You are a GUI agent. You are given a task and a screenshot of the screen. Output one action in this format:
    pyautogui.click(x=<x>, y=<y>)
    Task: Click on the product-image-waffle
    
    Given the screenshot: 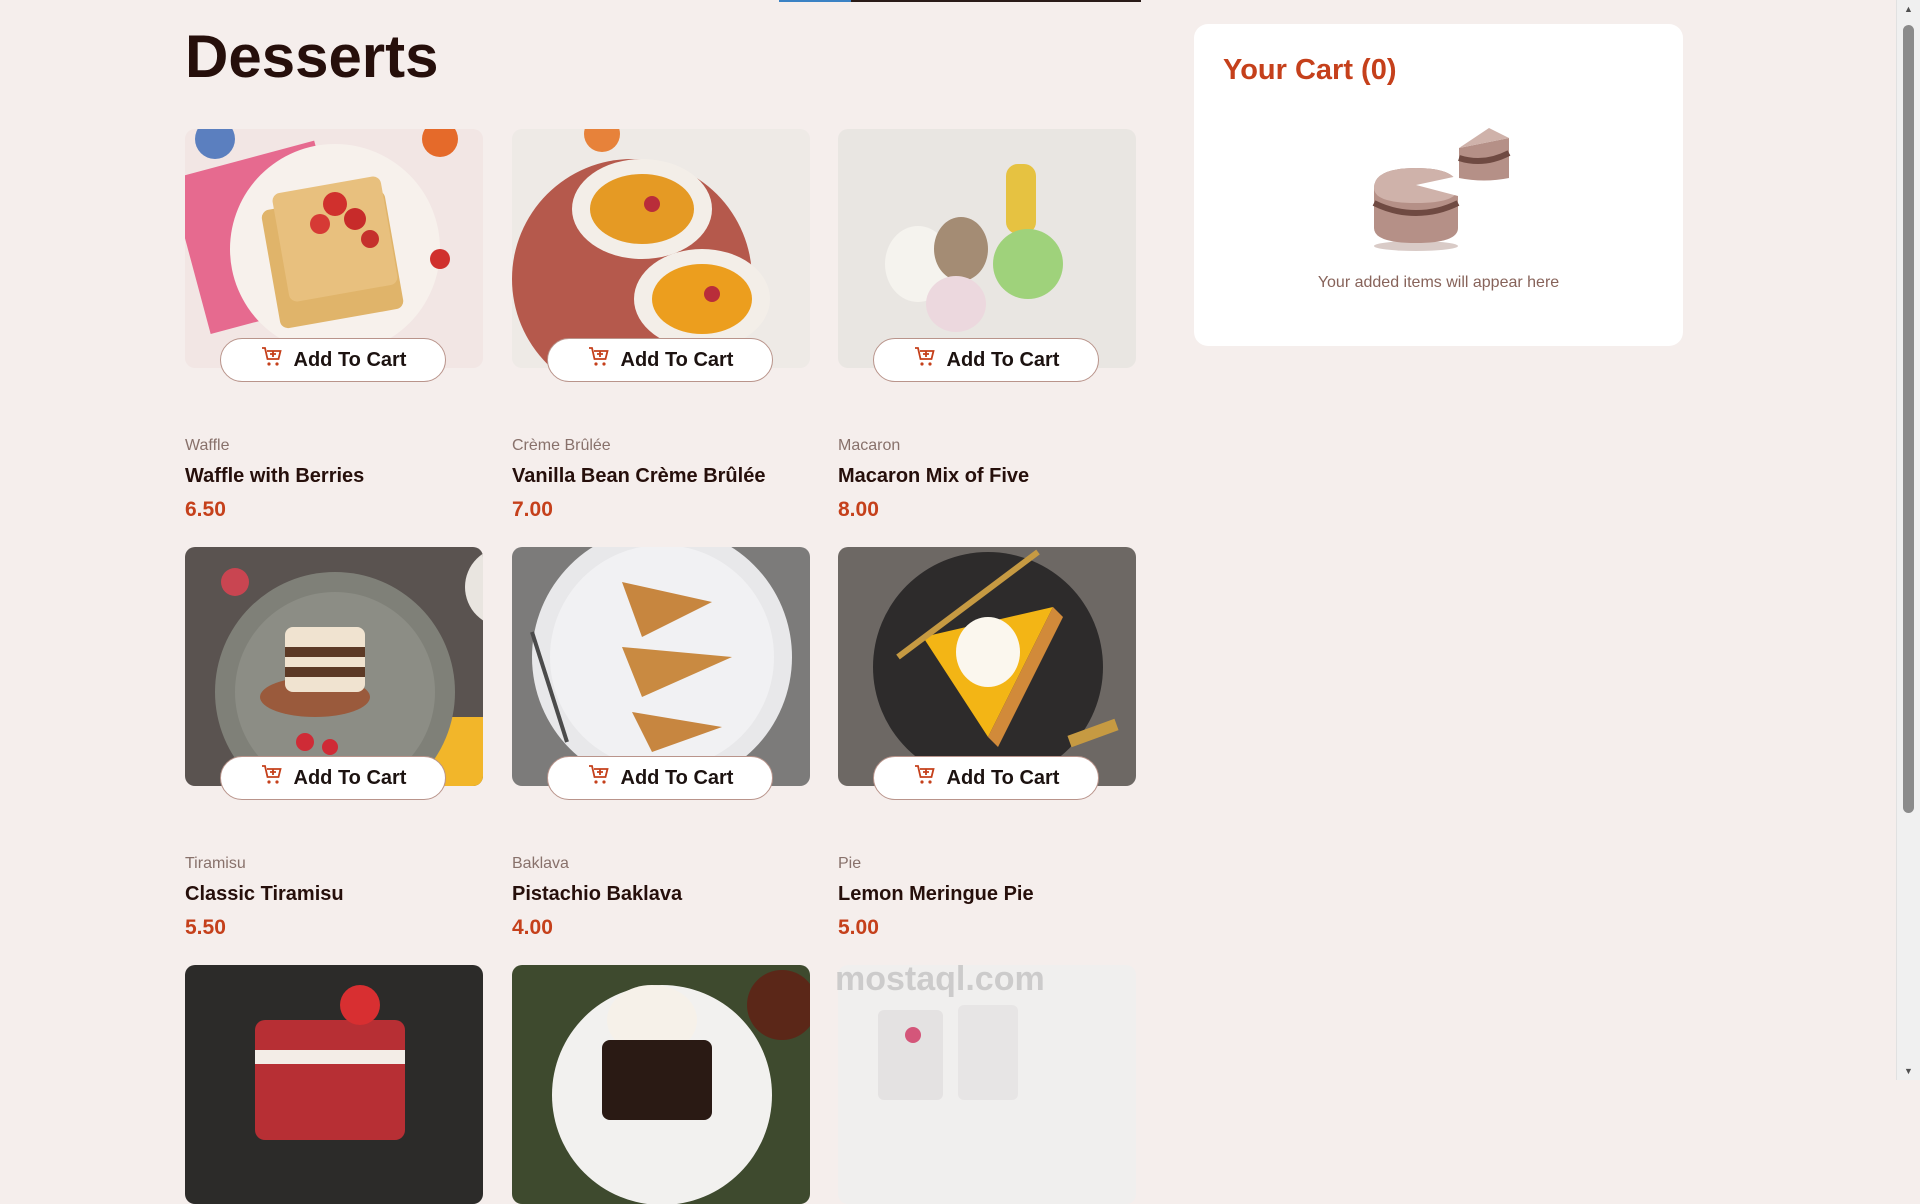 What is the action you would take?
    pyautogui.click(x=334, y=248)
    